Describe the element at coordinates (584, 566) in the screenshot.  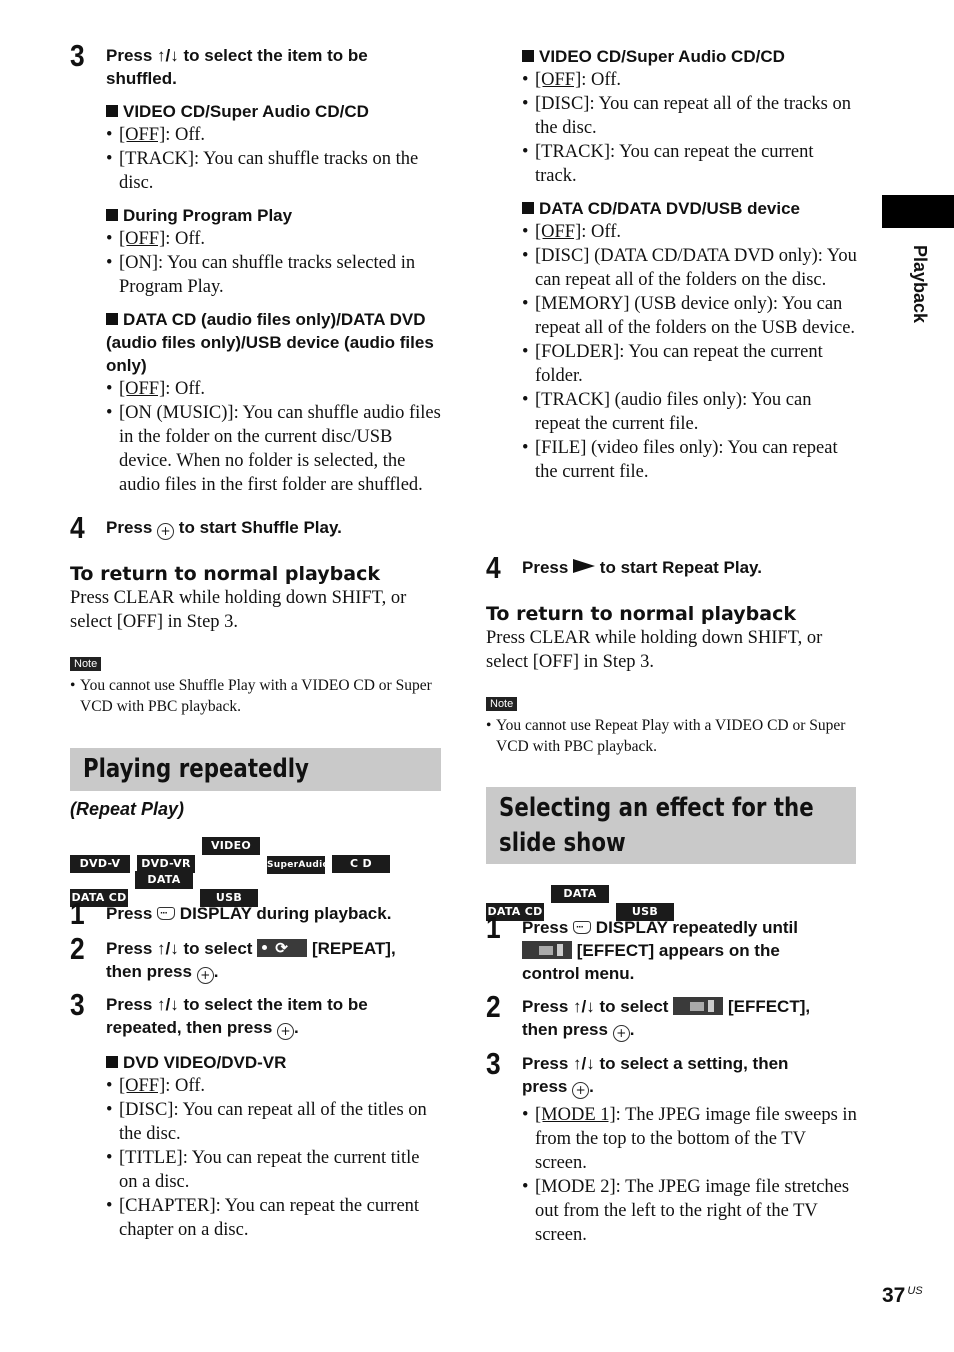
I see `play-icon` at that location.